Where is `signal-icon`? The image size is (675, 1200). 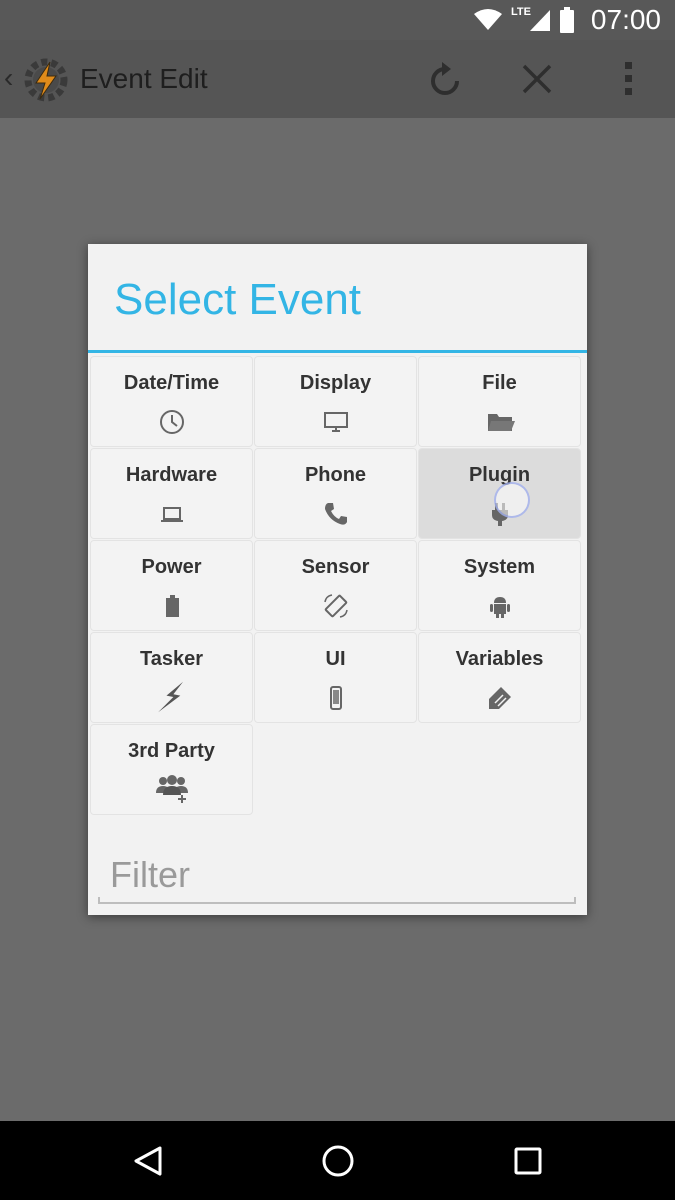 signal-icon is located at coordinates (540, 20).